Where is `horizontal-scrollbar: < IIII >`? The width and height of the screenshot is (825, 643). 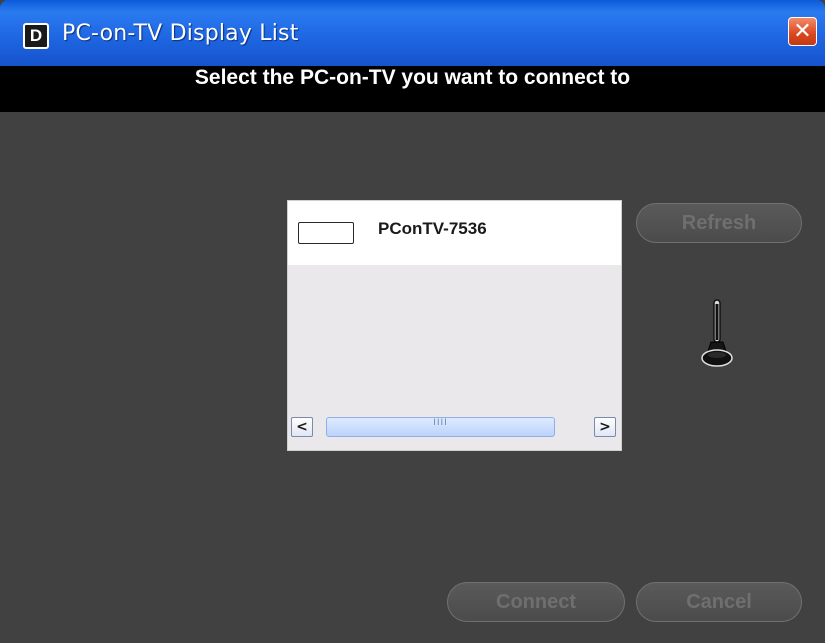 horizontal-scrollbar: < IIII > is located at coordinates (454, 427).